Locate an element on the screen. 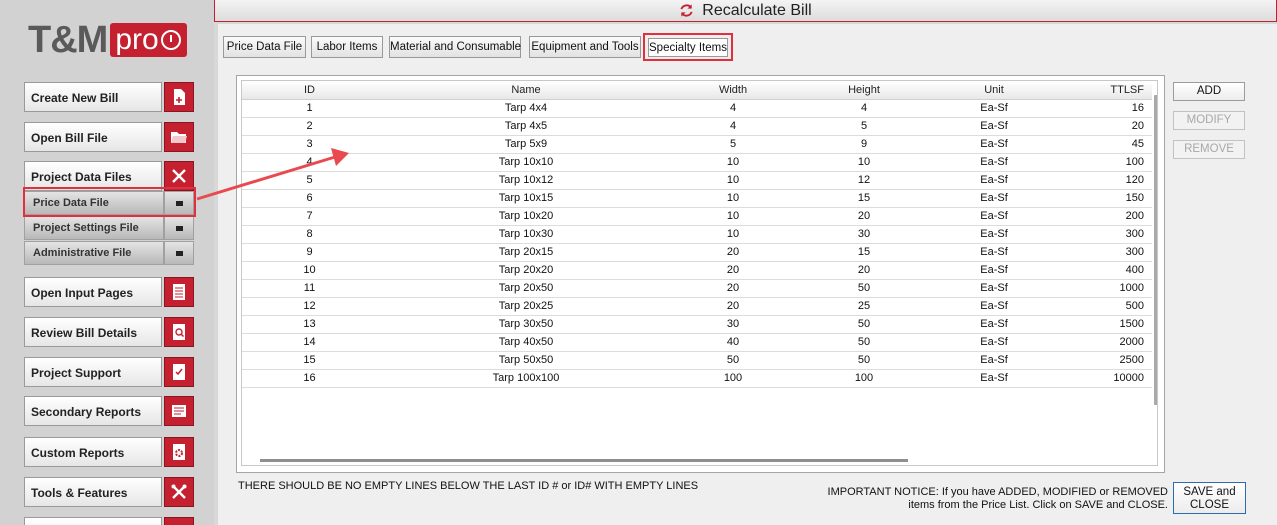 Image resolution: width=1277 pixels, height=525 pixels. cell-id: 8 is located at coordinates (309, 234).